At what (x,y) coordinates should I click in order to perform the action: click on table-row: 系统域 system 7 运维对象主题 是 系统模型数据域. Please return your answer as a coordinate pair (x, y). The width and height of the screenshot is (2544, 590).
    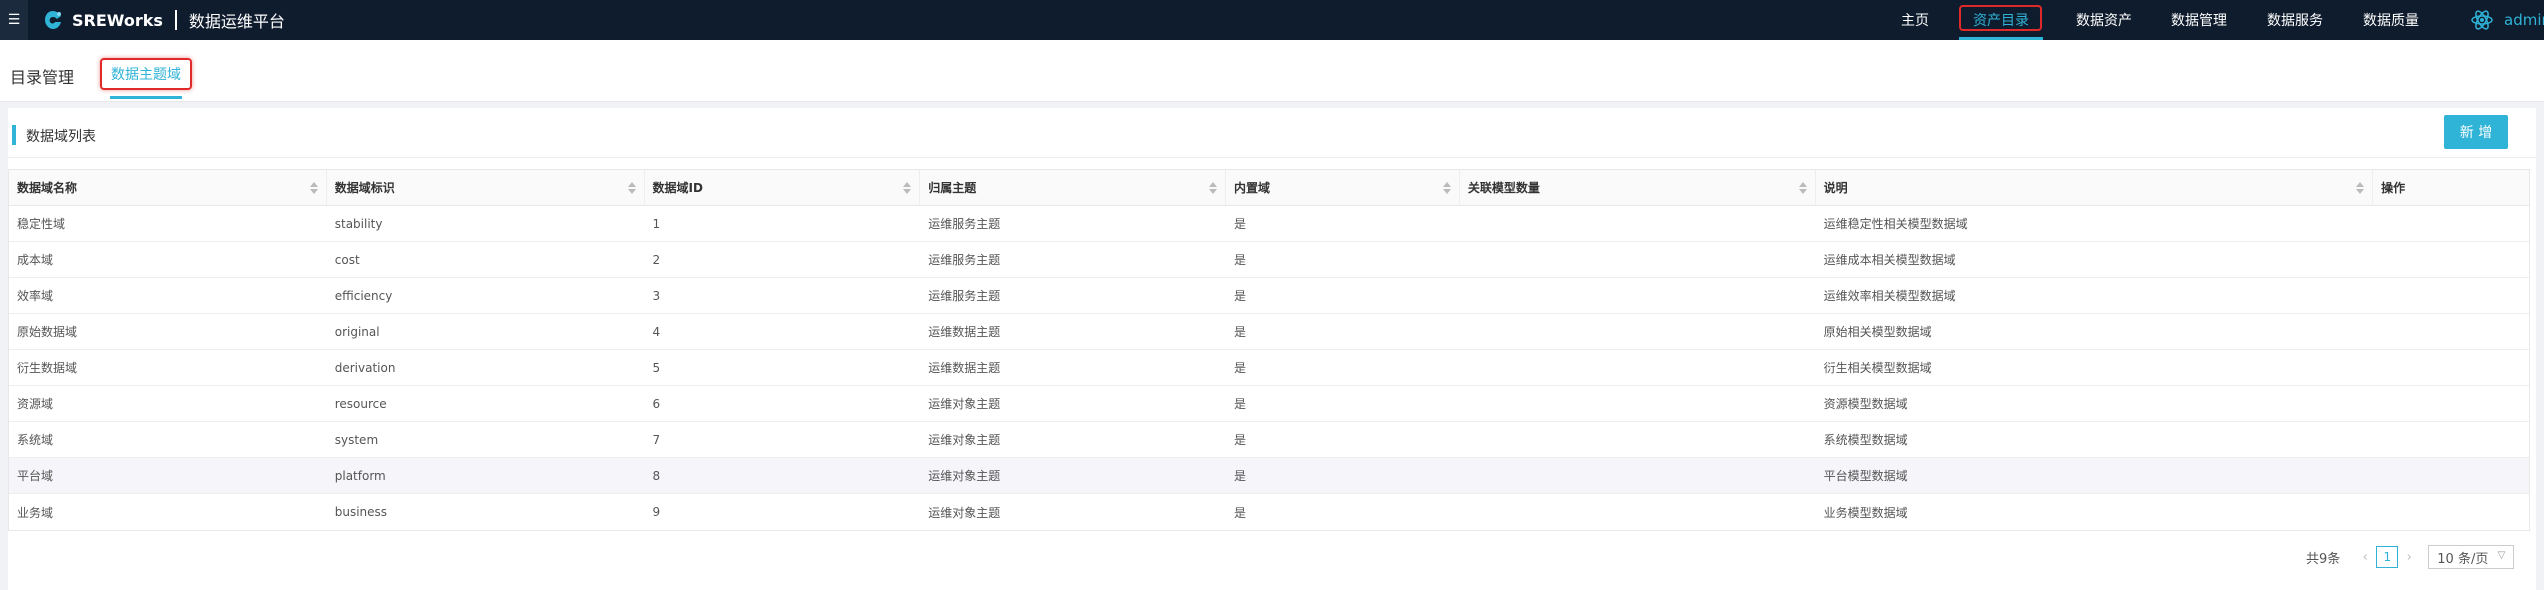
    Looking at the image, I should click on (1269, 440).